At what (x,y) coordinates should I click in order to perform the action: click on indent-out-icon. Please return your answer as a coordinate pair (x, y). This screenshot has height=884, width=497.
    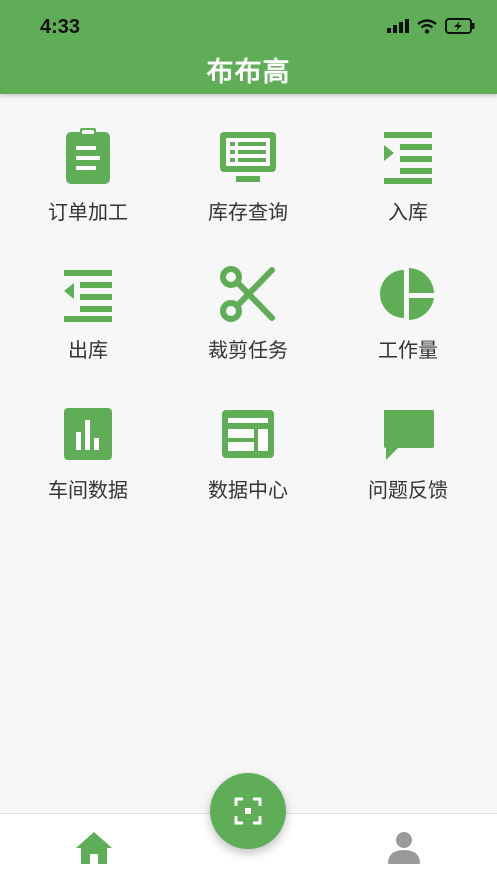
    Looking at the image, I should click on (88, 296).